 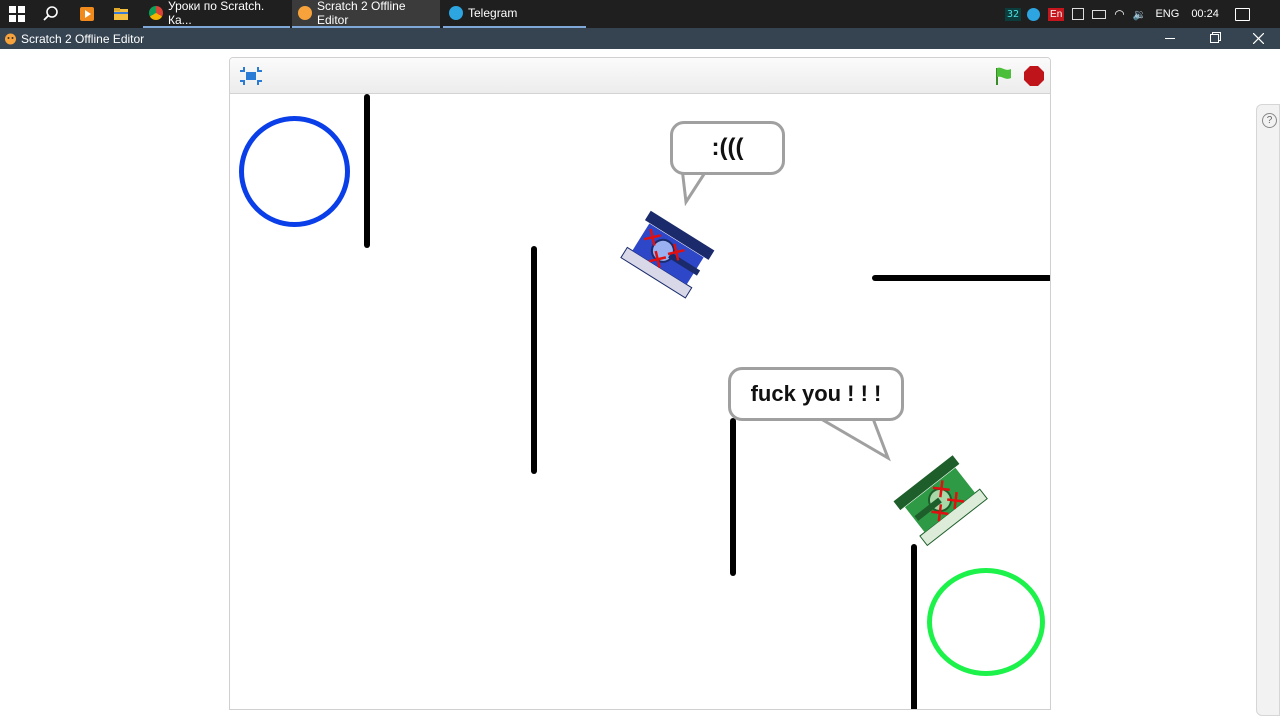 I want to click on window-title: Scratch 2 Offline Editor, so click(x=83, y=39).